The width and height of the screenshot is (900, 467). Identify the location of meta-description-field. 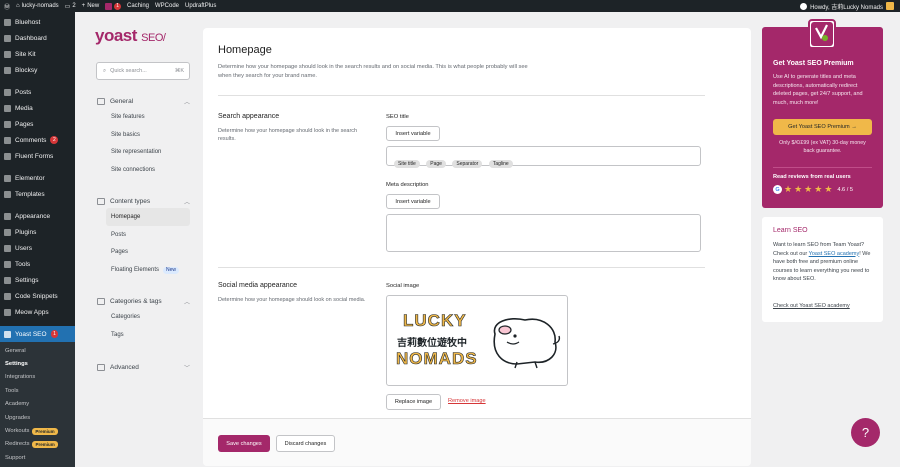
(543, 233).